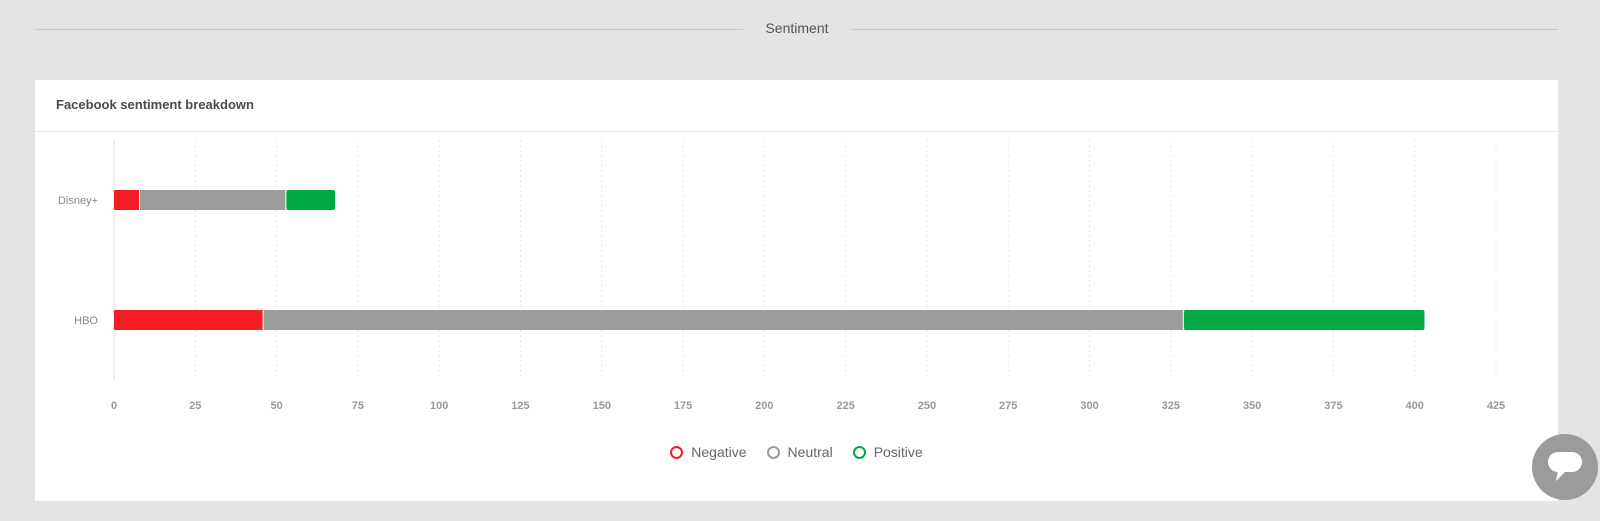 This screenshot has width=1600, height=521. What do you see at coordinates (1496, 406) in the screenshot?
I see `x-tick-label: 425` at bounding box center [1496, 406].